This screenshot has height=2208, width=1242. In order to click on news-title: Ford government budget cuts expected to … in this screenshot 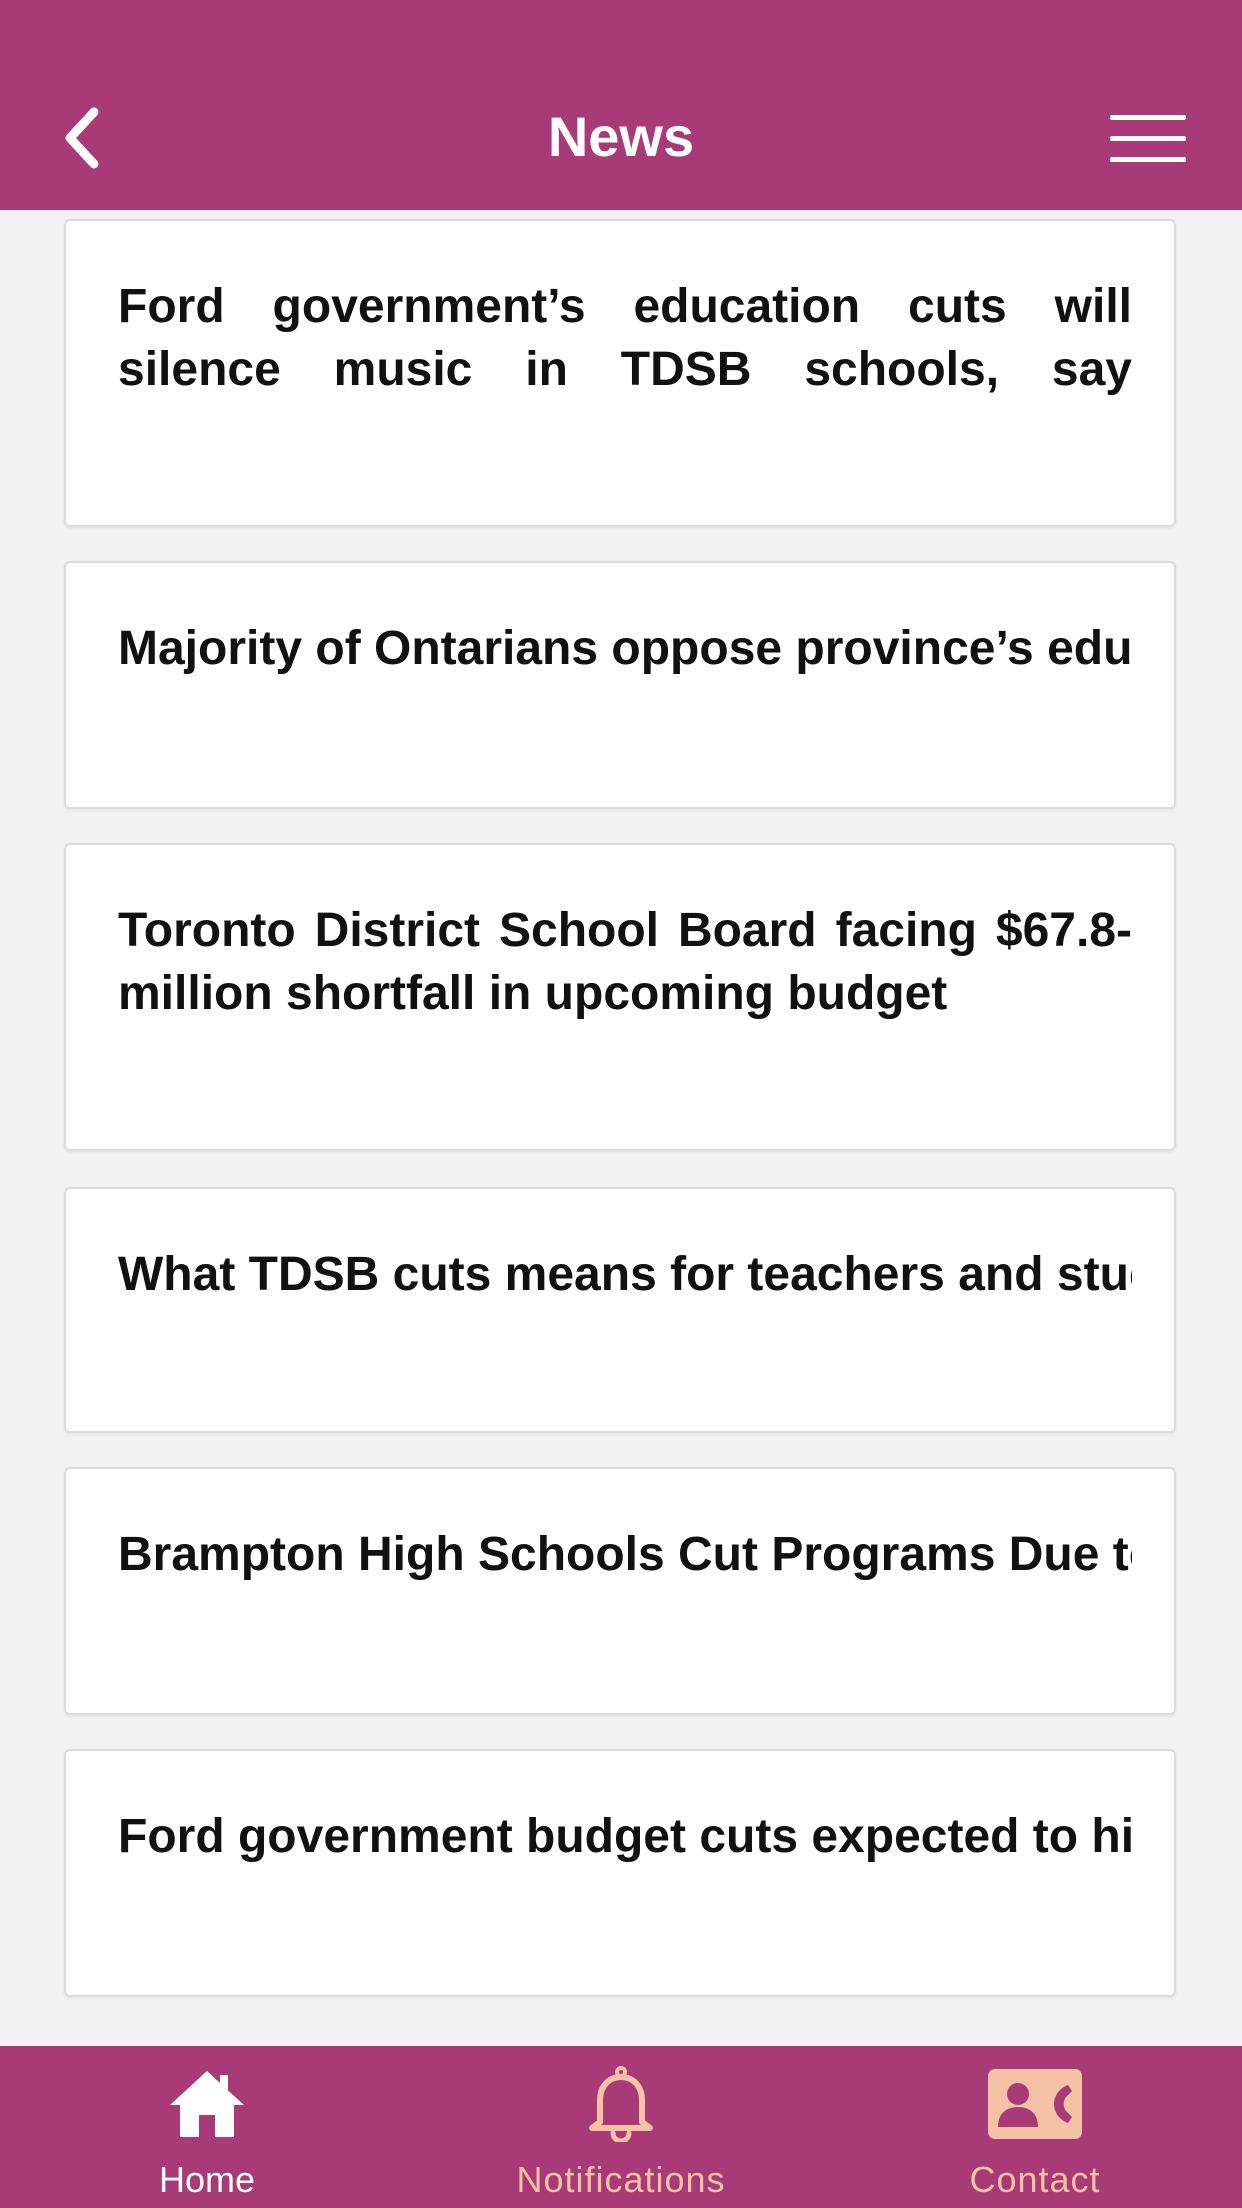, I will do `click(625, 1836)`.